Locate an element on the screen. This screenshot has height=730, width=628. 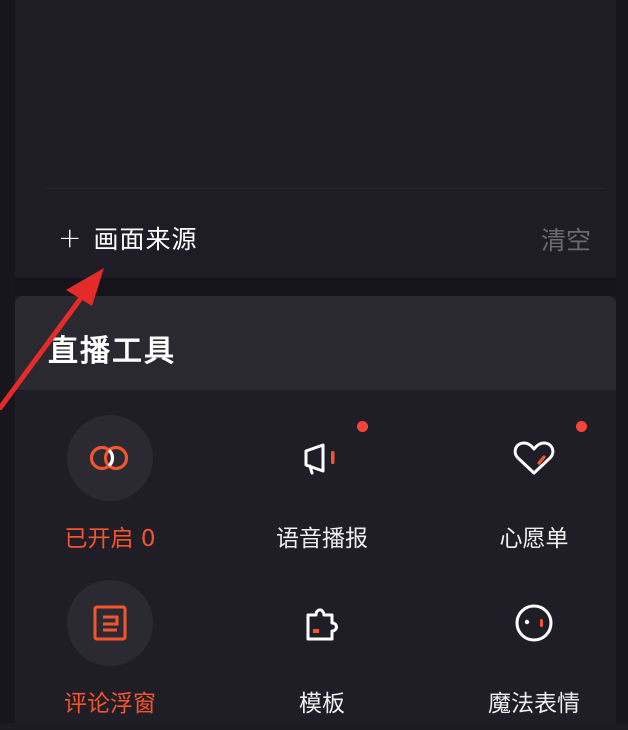
annotation-arrow-icon is located at coordinates (52, 339).